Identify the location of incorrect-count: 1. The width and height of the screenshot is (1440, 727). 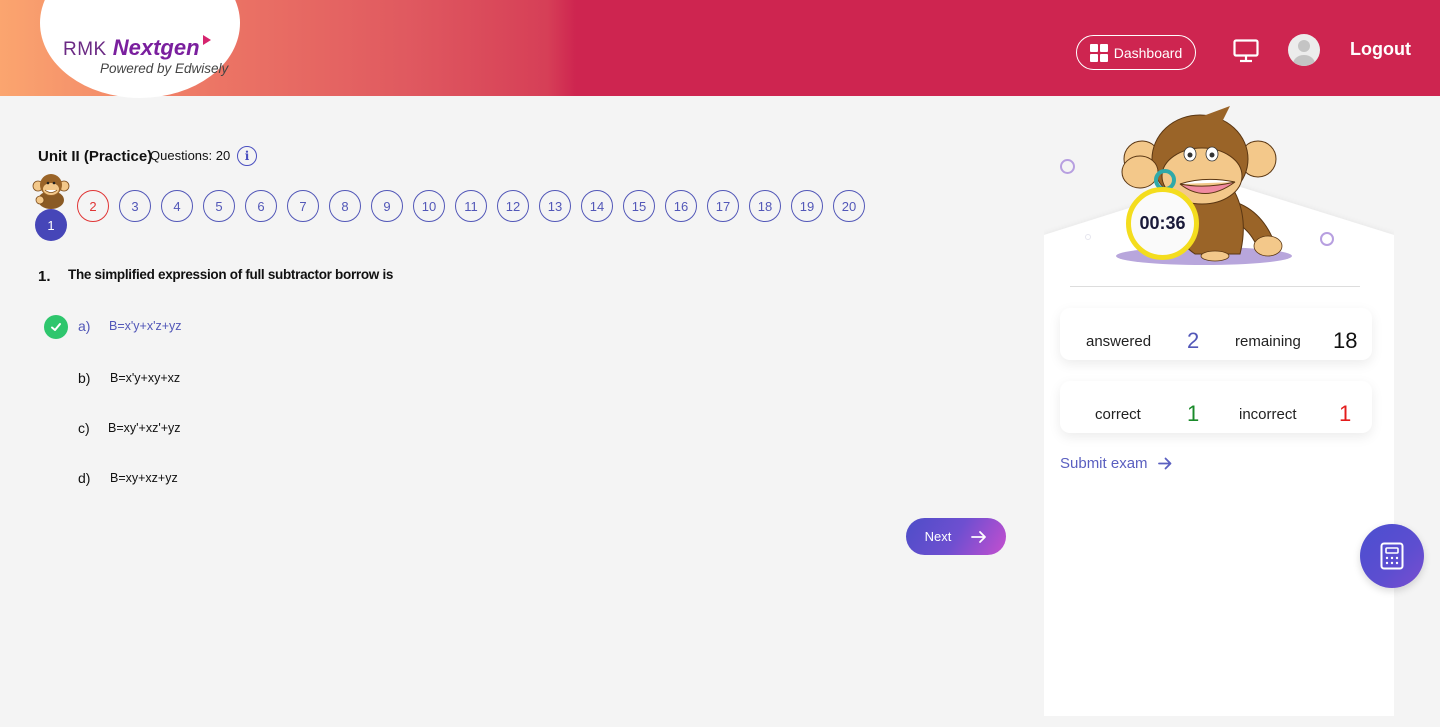
(1345, 413).